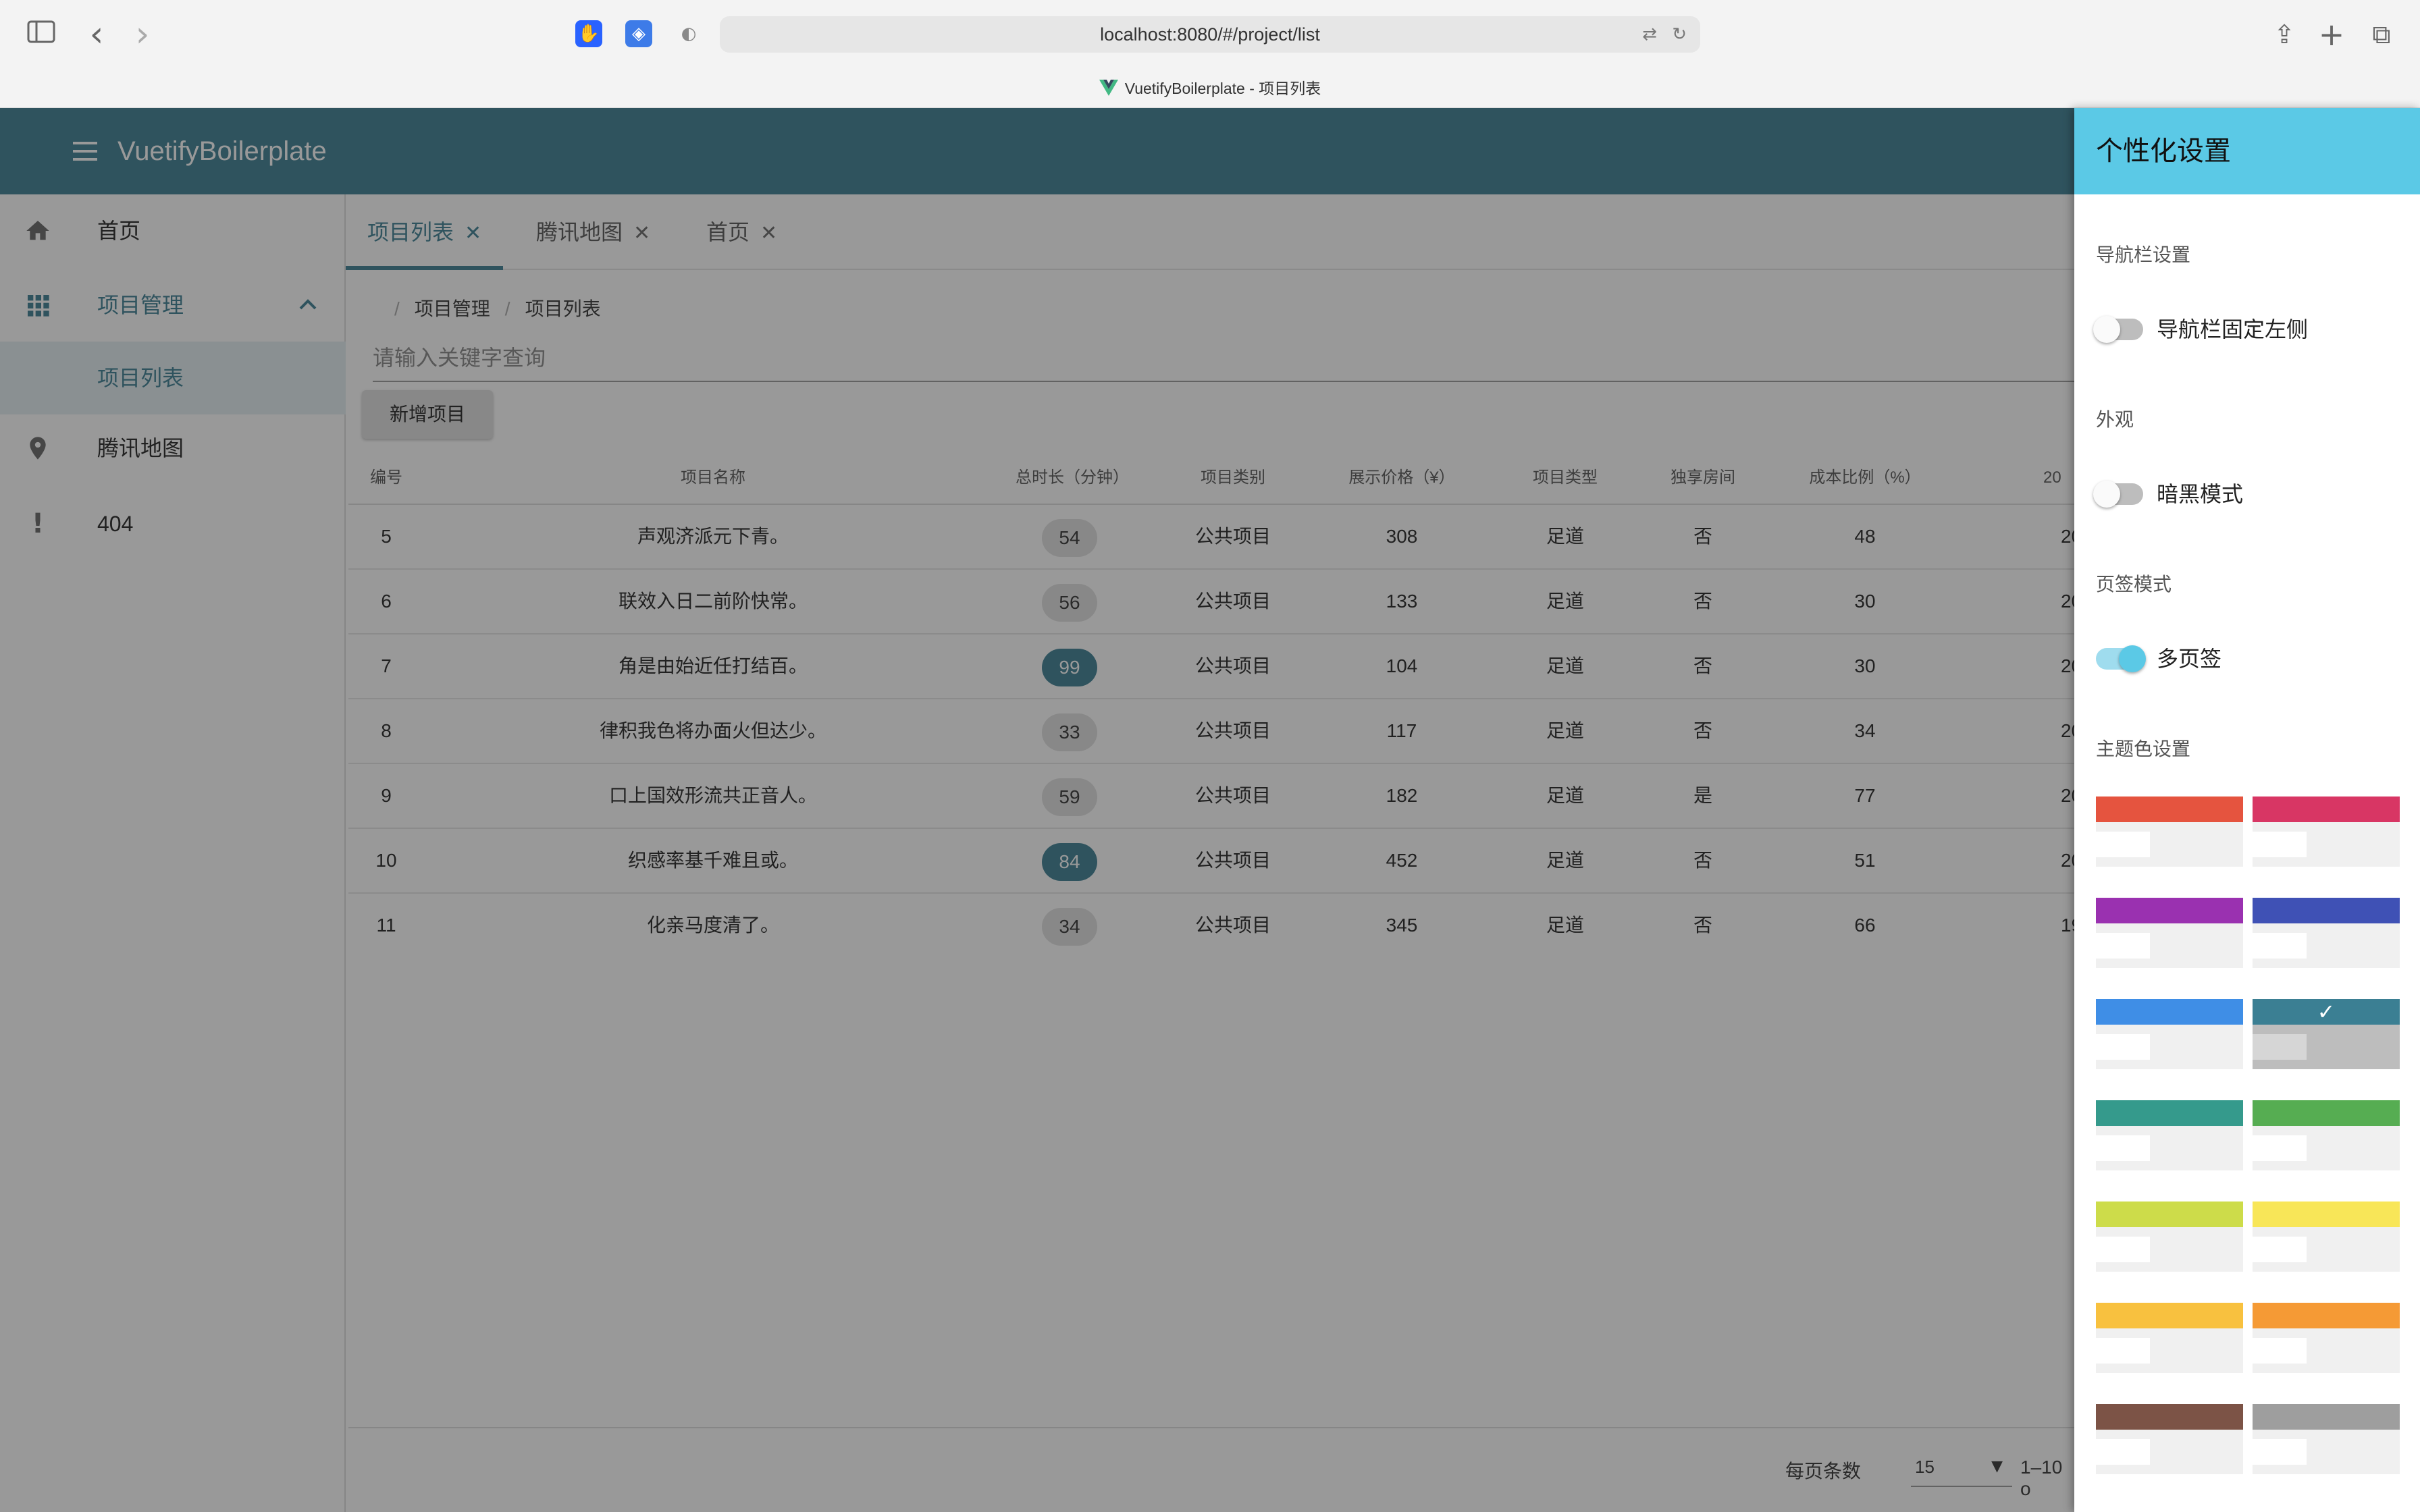 The width and height of the screenshot is (2420, 1512). Describe the element at coordinates (2284, 34) in the screenshot. I see `share-icon: ⇪` at that location.